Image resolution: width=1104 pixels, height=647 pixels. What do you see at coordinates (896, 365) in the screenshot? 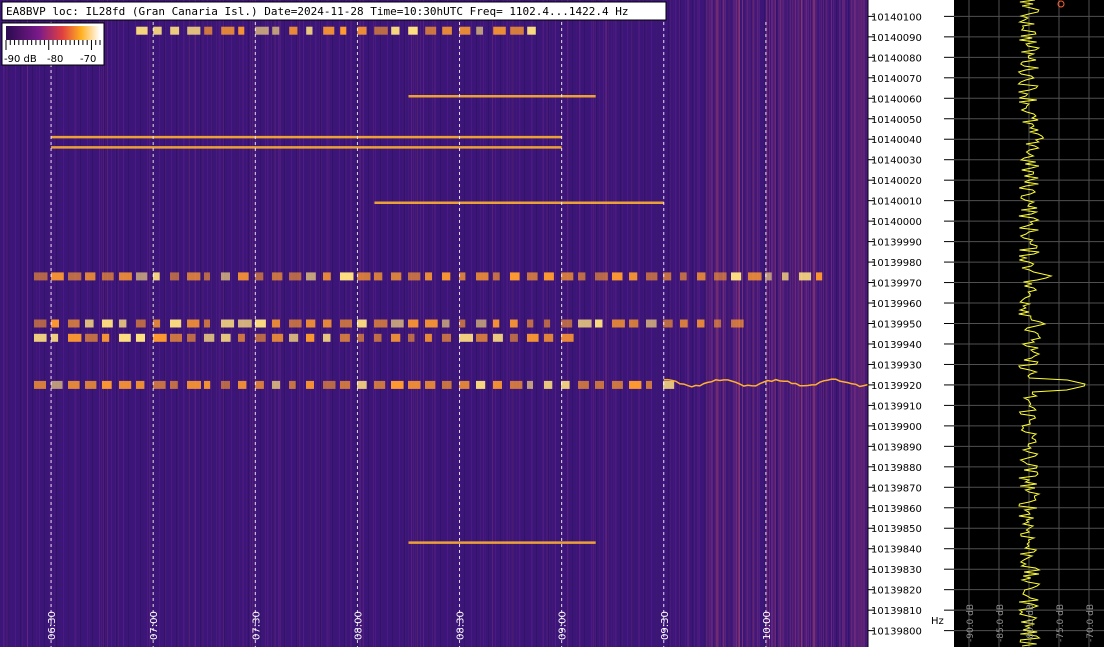
I see `frequency-tick-label: 10139930` at bounding box center [896, 365].